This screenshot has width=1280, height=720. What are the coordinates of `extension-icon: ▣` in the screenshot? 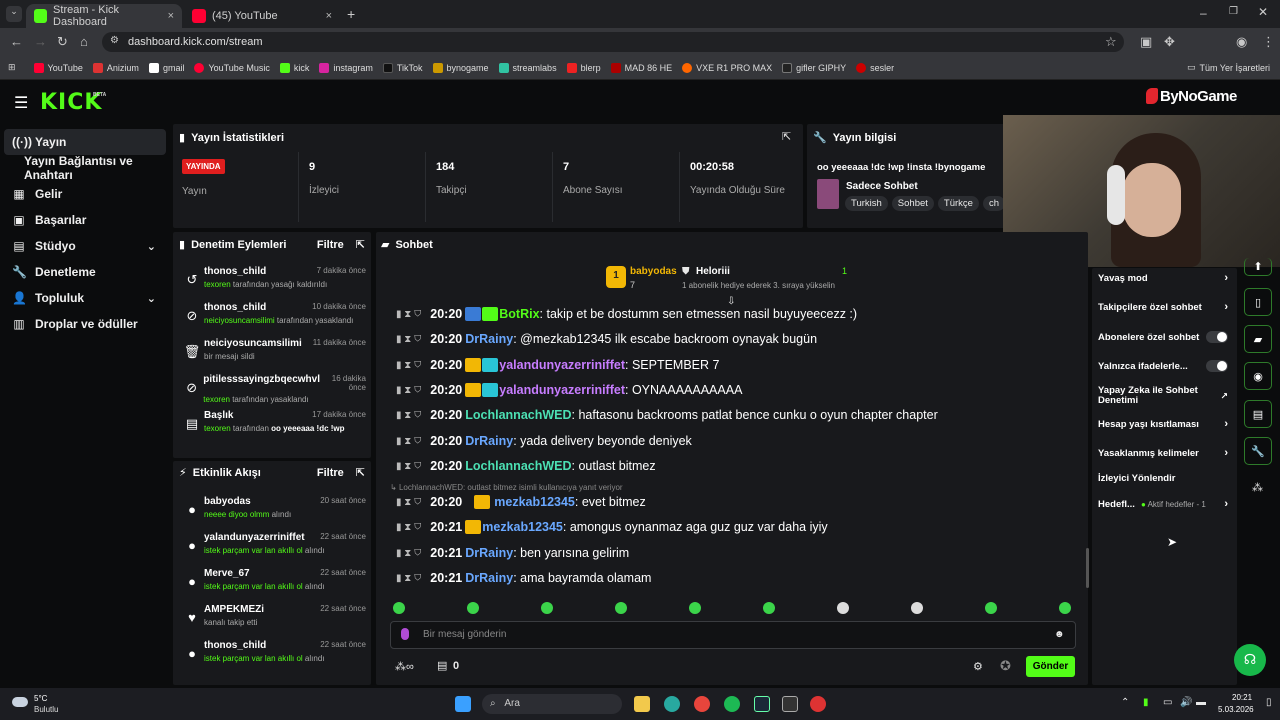 It's located at (1146, 42).